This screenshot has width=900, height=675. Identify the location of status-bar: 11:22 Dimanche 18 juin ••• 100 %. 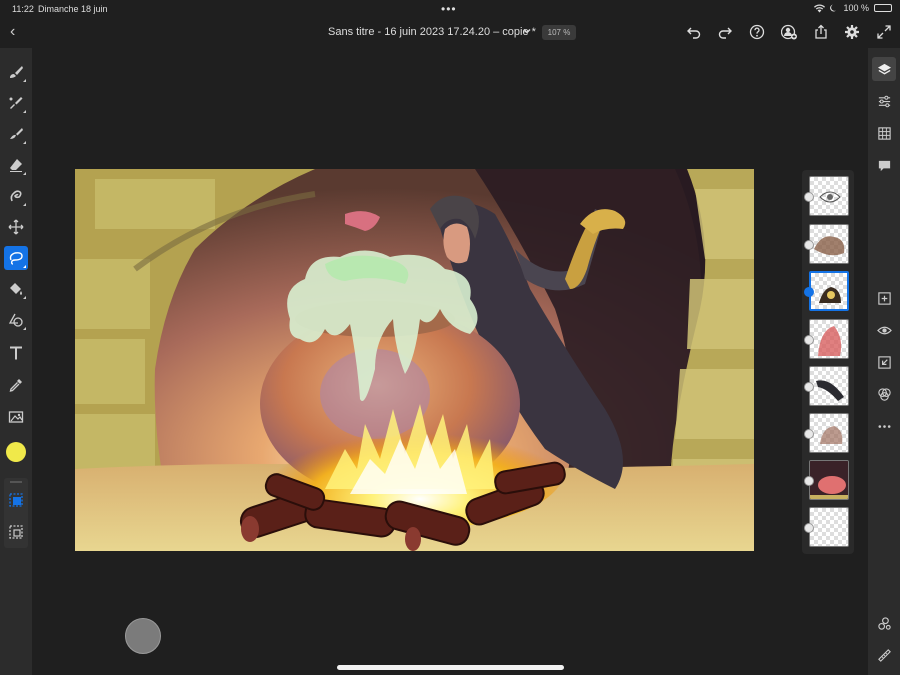
(450, 9).